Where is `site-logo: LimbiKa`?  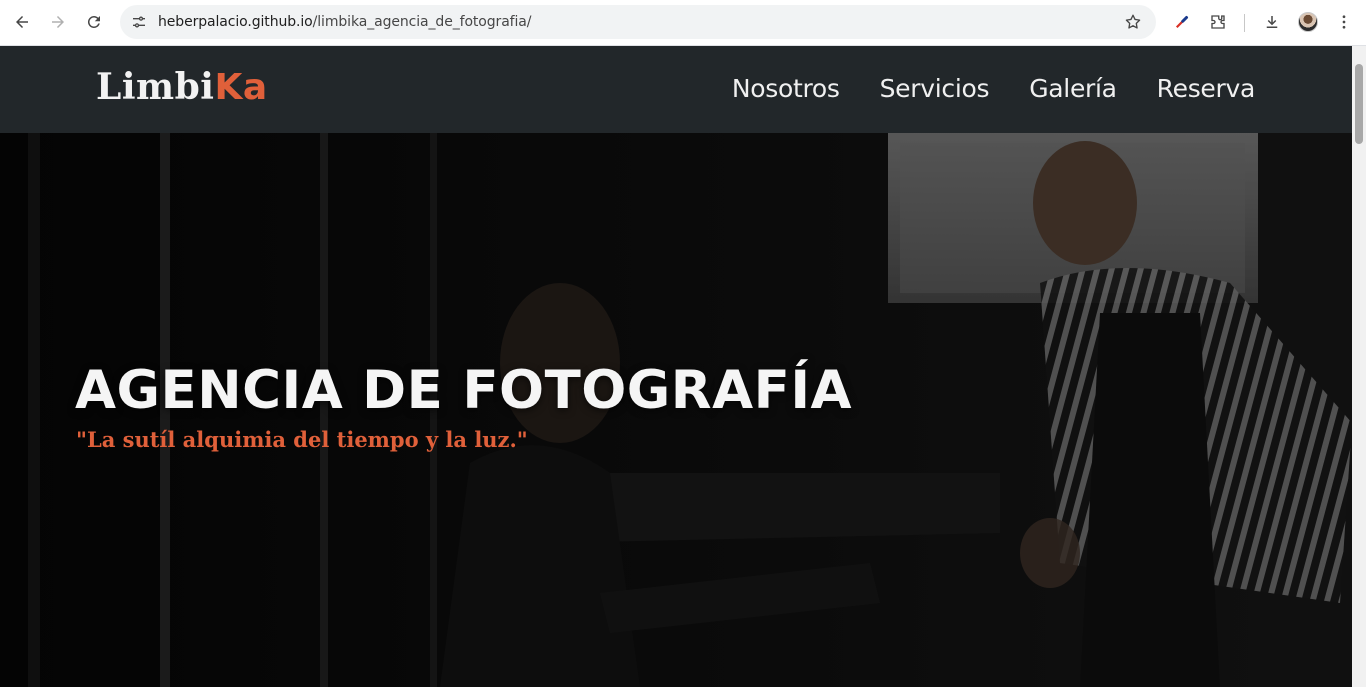
site-logo: LimbiKa is located at coordinates (182, 87).